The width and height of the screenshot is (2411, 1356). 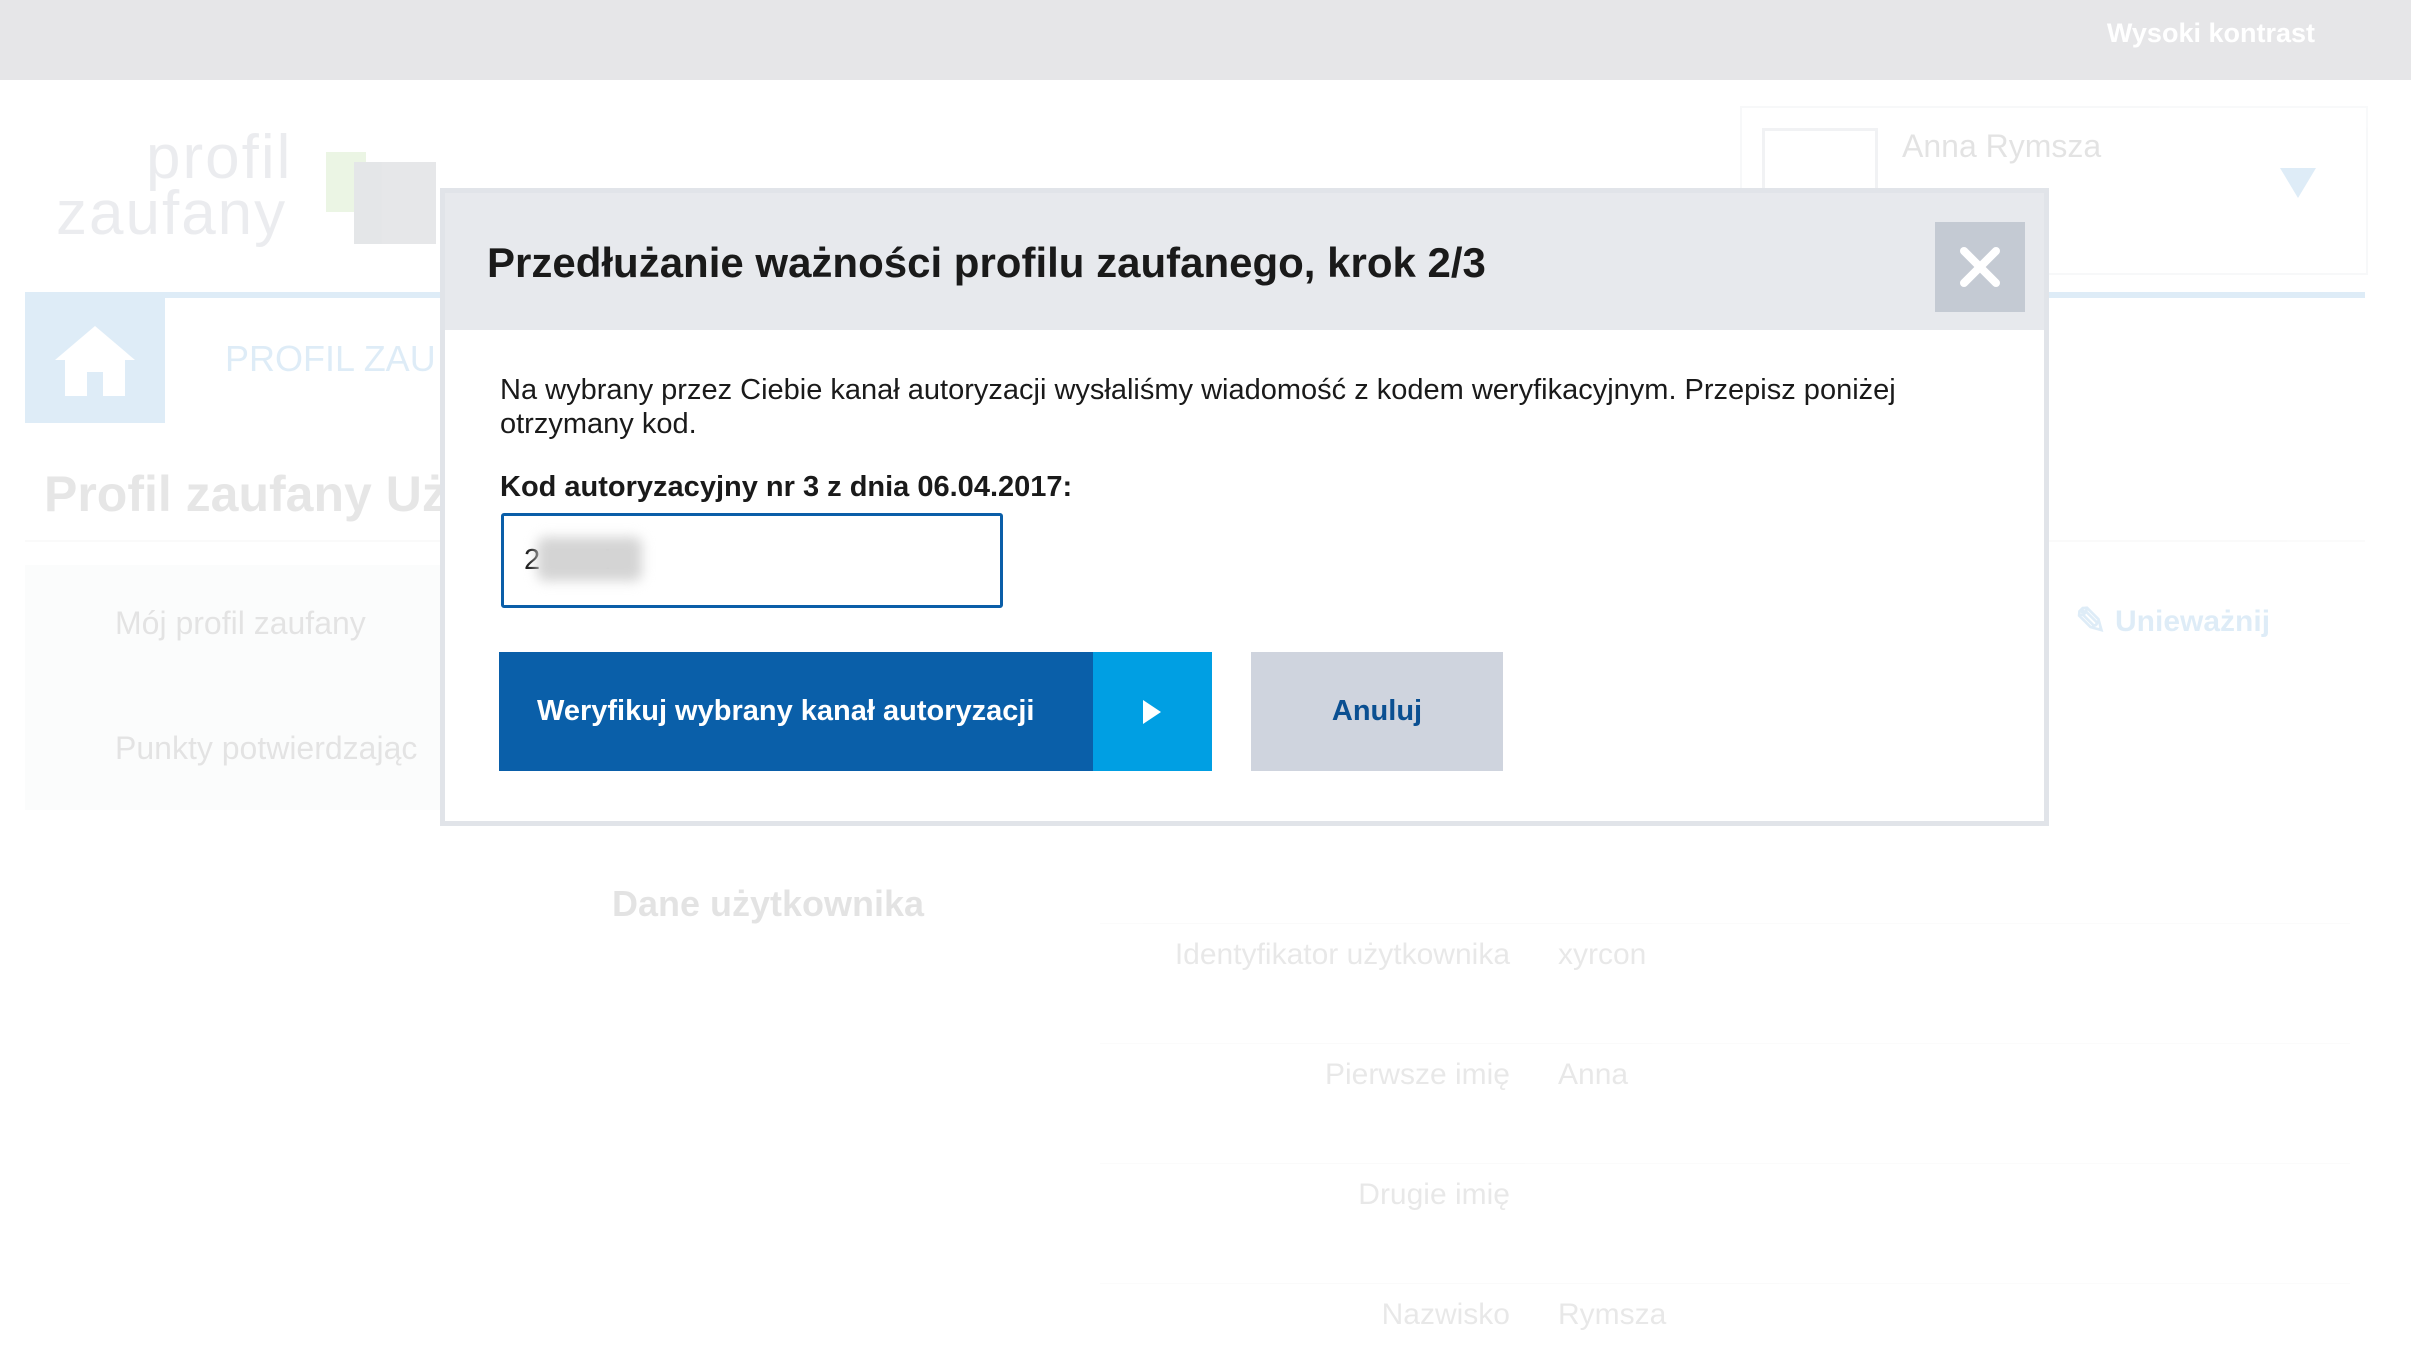 I want to click on section-title: Dane użytkownika, so click(x=768, y=903).